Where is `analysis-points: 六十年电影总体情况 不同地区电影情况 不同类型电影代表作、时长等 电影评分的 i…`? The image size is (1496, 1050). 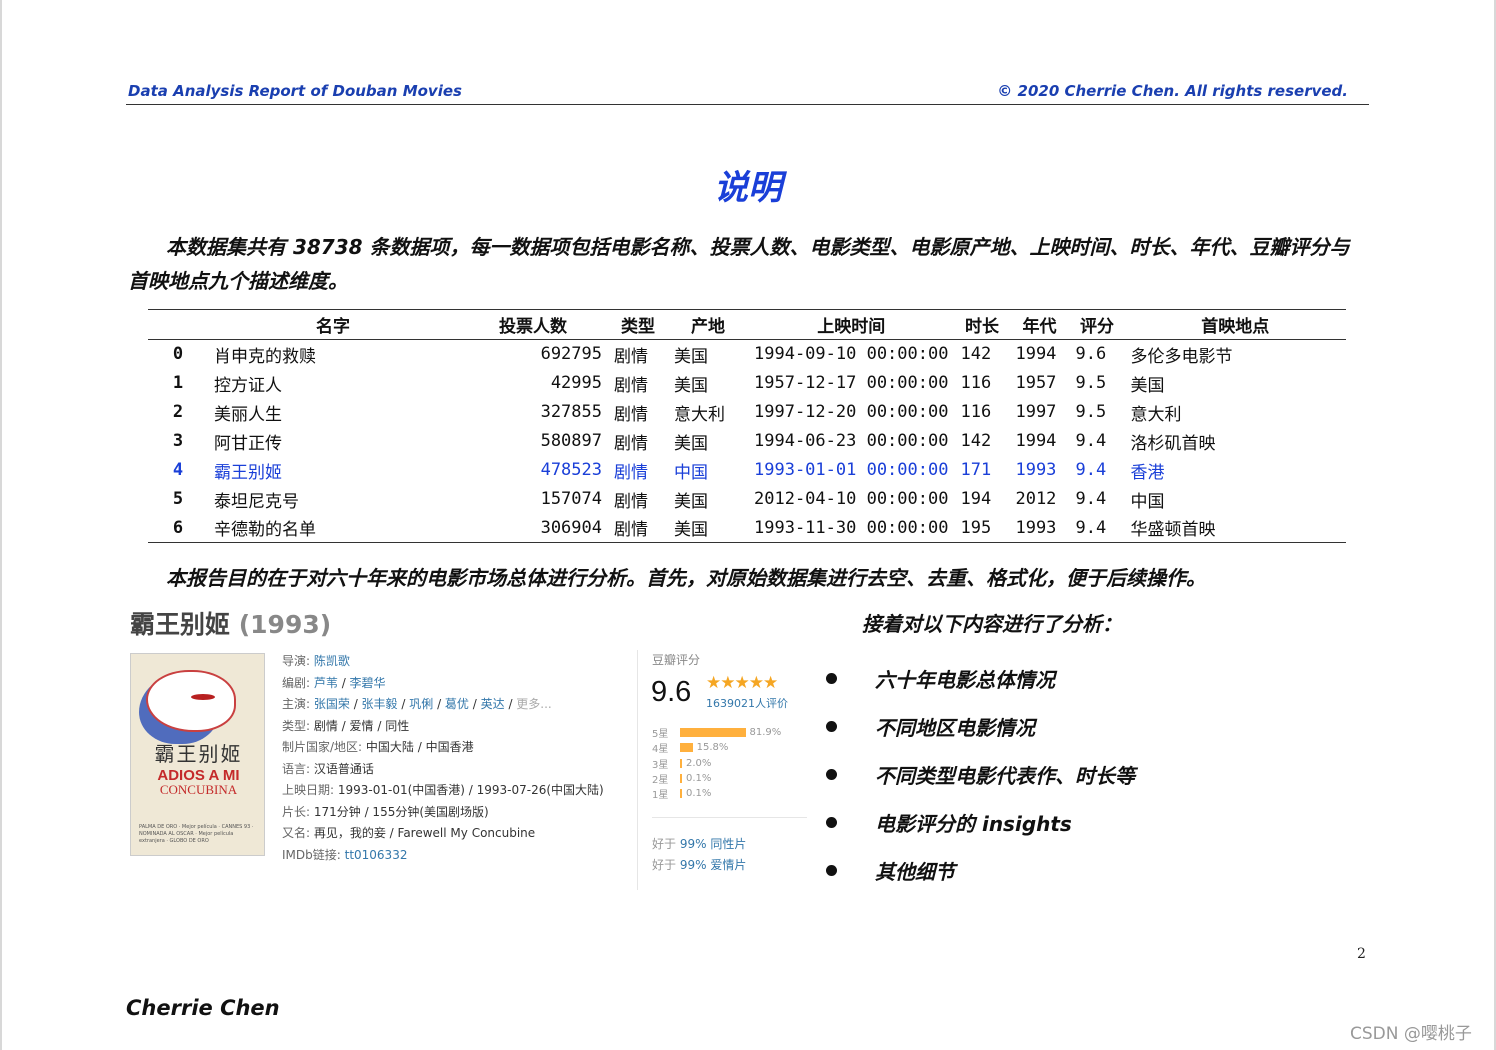
analysis-points: 六十年电影总体情况 不同地区电影情况 不同类型电影代表作、时长等 电影评分的 i… is located at coordinates (980, 774).